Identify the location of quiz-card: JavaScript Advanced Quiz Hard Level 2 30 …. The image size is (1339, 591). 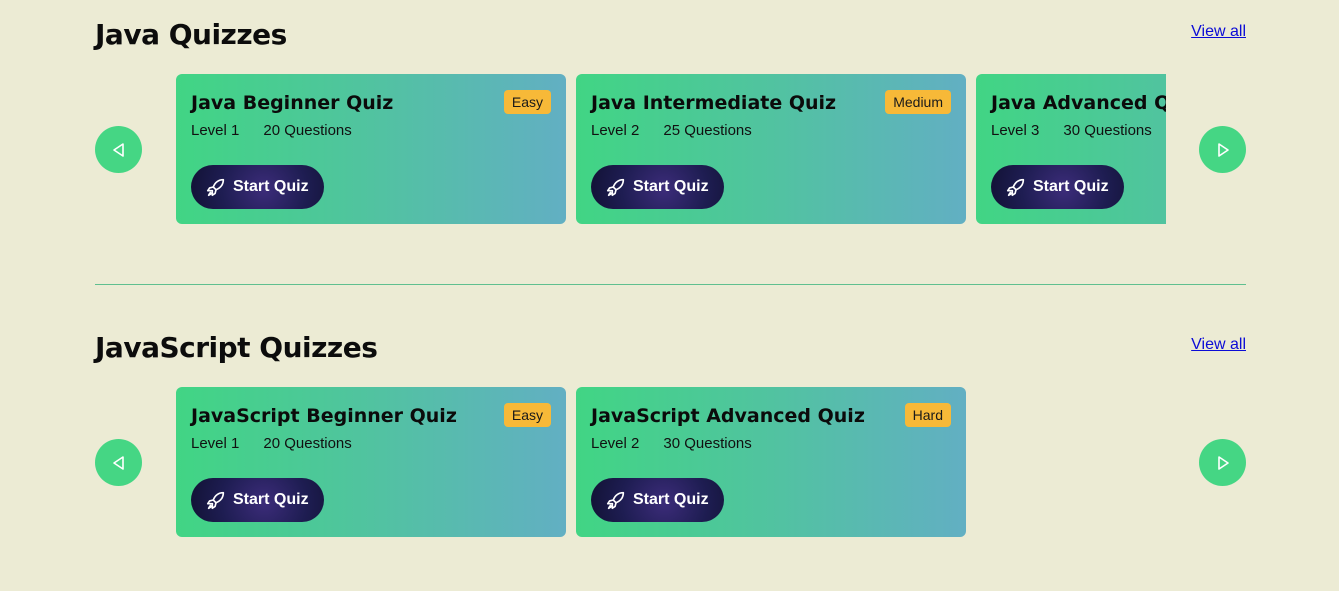
(771, 462).